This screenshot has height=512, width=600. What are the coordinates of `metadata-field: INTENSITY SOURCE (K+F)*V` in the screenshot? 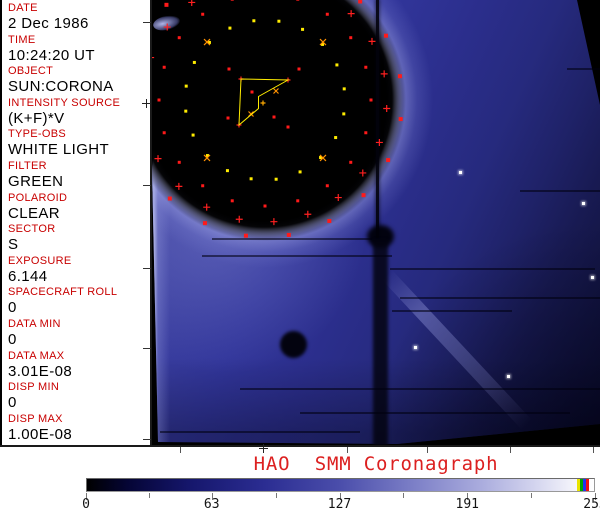 It's located at (79, 113).